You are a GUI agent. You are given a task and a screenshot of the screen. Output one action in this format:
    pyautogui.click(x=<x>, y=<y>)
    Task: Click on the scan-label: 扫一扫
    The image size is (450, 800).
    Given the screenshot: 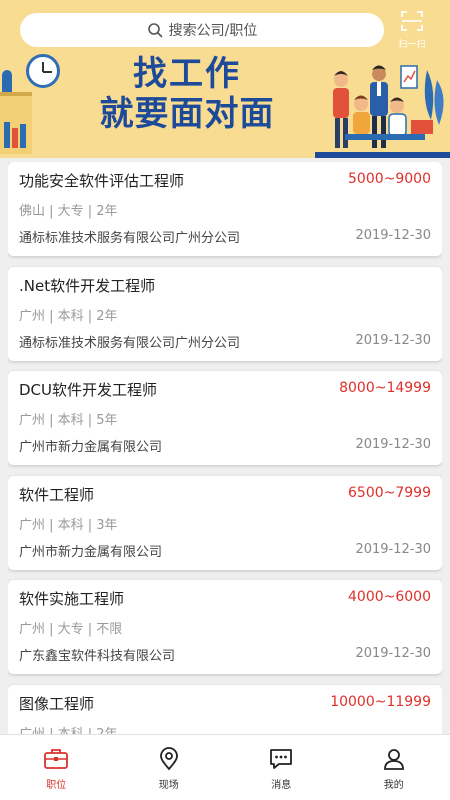 What is the action you would take?
    pyautogui.click(x=412, y=45)
    